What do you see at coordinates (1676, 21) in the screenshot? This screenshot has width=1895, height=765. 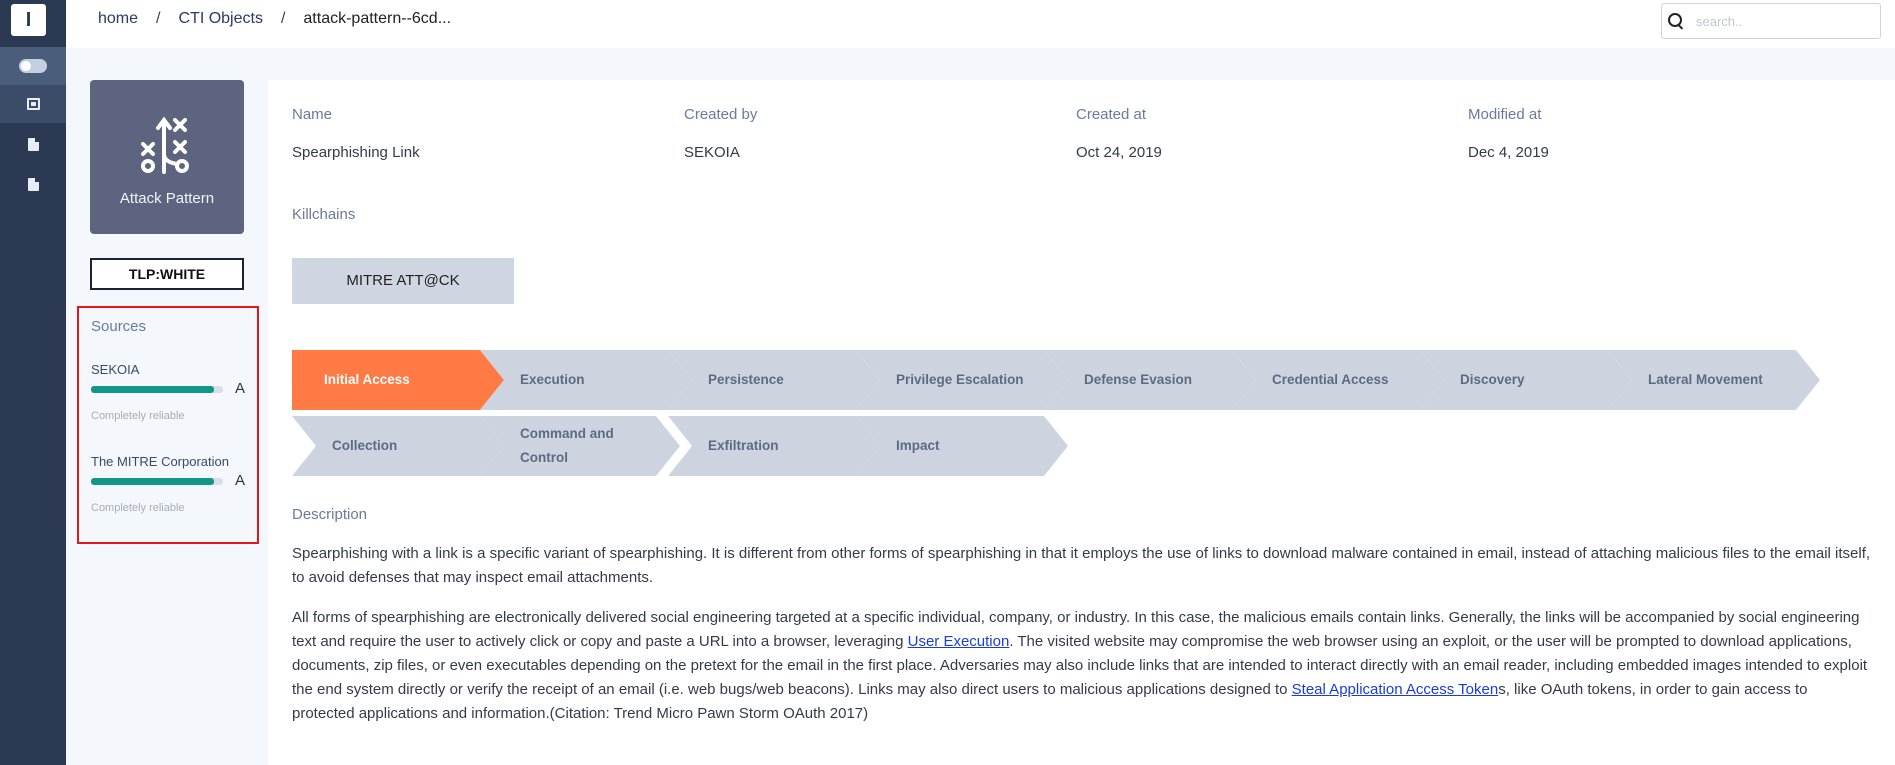 I see `search-icon` at bounding box center [1676, 21].